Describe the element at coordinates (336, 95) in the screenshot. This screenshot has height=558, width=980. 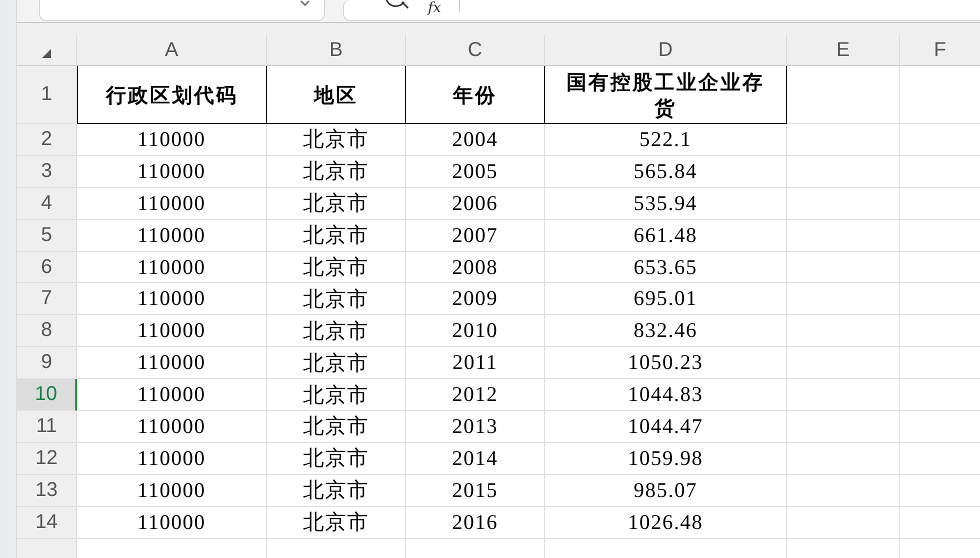
I see `header-cell: 地区` at that location.